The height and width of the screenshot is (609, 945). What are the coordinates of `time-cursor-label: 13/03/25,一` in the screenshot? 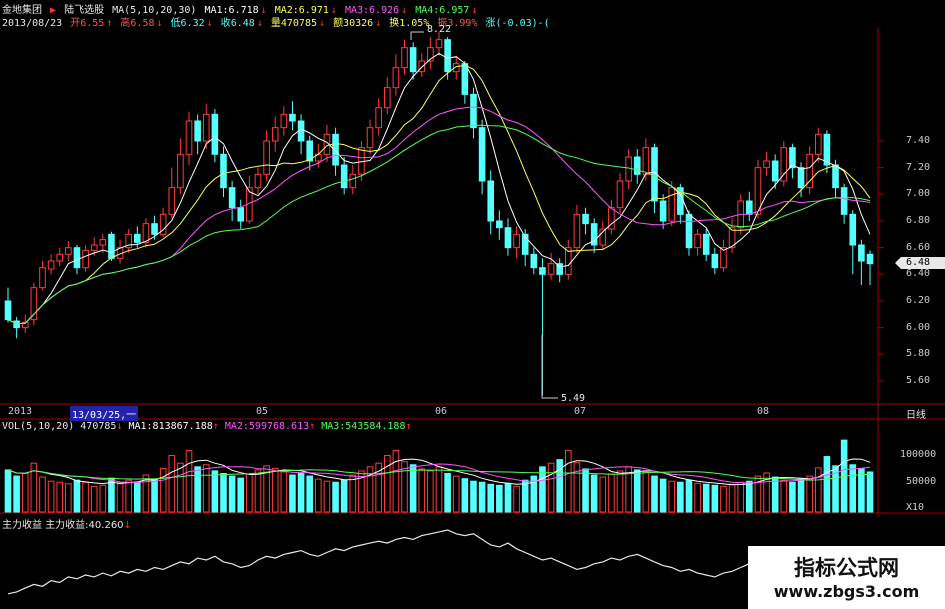 It's located at (104, 413).